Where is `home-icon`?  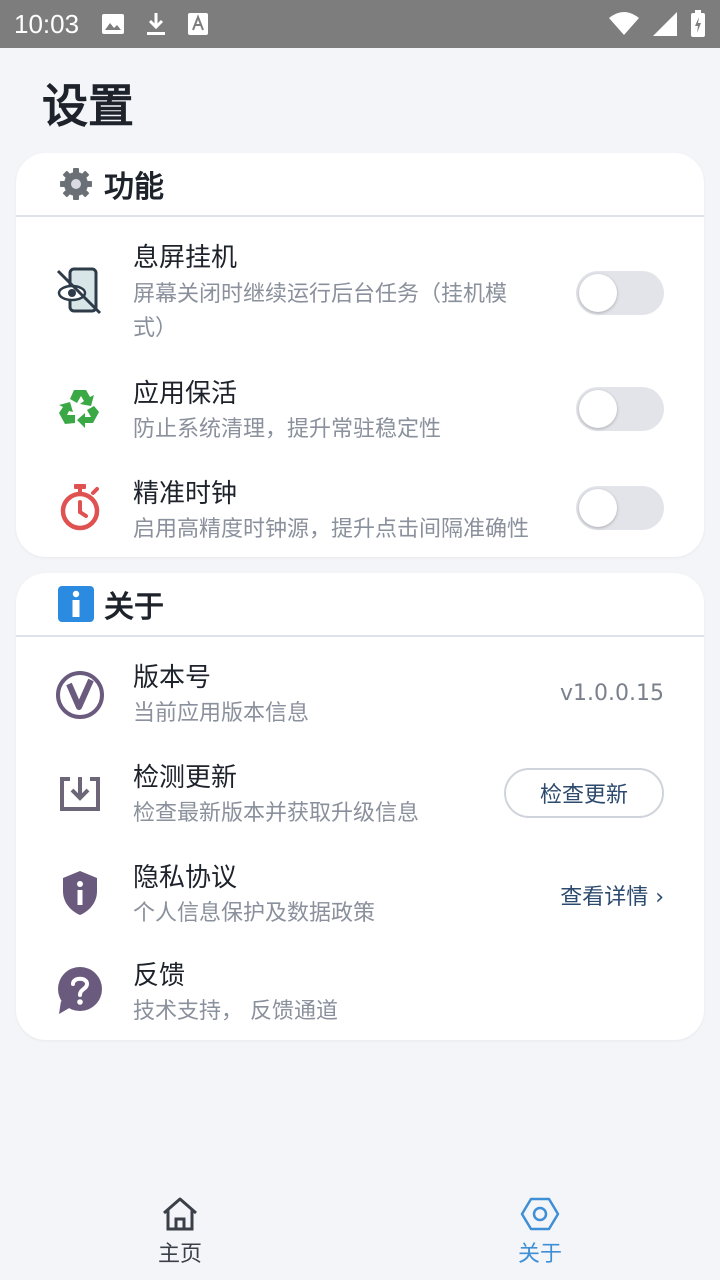 home-icon is located at coordinates (180, 1214).